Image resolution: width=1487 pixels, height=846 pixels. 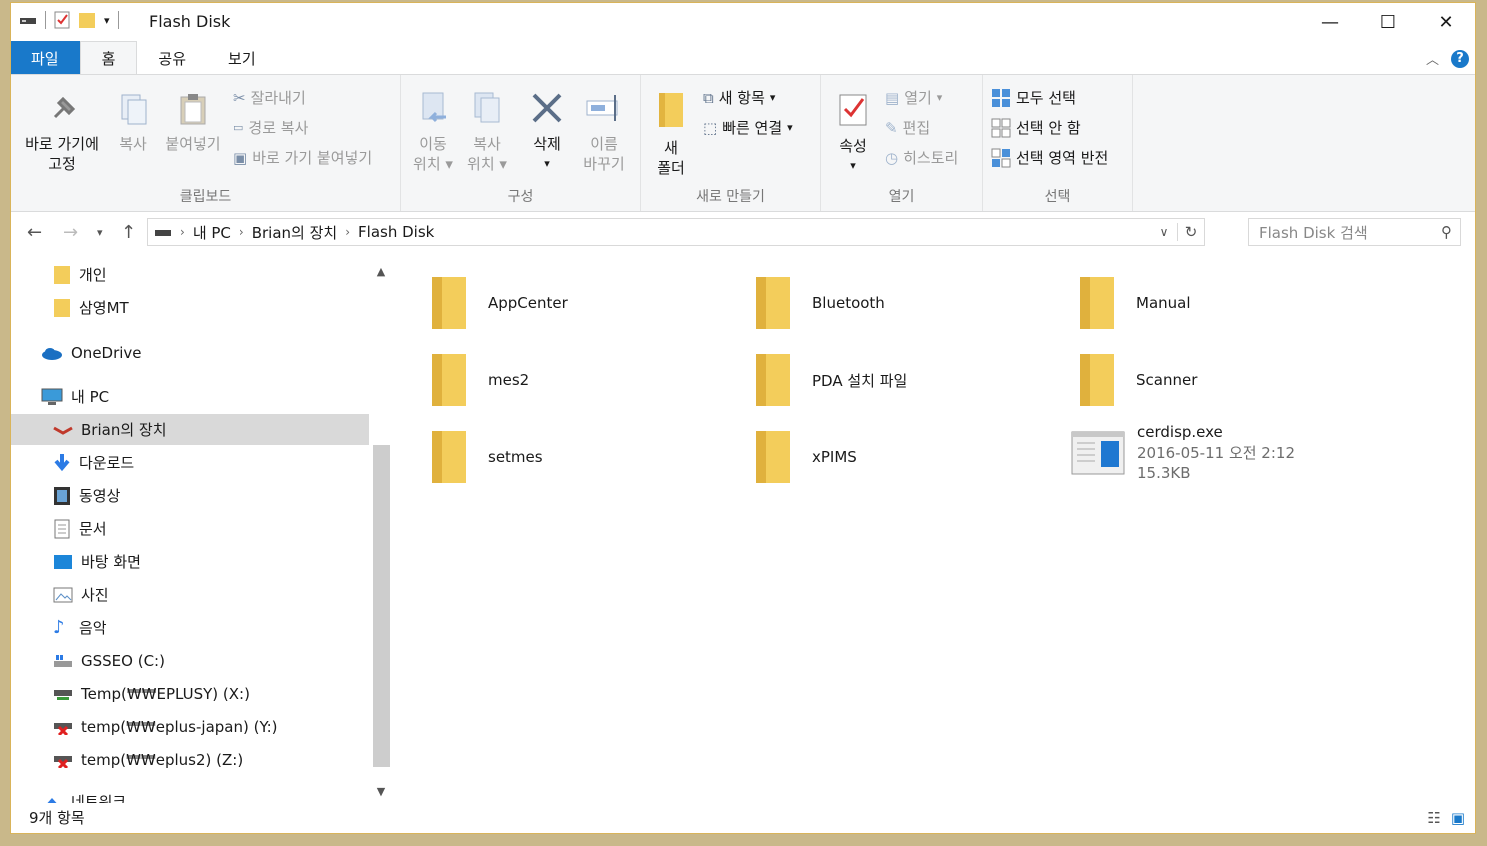 What do you see at coordinates (1354, 232) in the screenshot?
I see `search-input: Flash Disk 검색 ⚲` at bounding box center [1354, 232].